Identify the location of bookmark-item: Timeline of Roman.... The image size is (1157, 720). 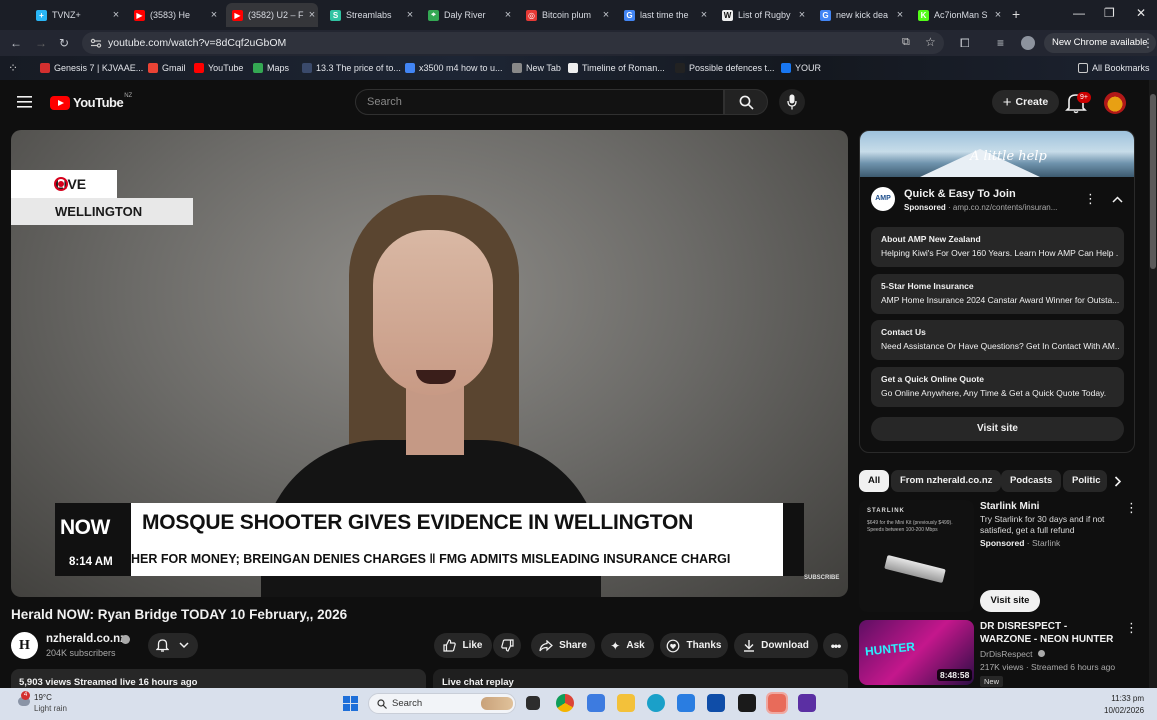
(616, 68).